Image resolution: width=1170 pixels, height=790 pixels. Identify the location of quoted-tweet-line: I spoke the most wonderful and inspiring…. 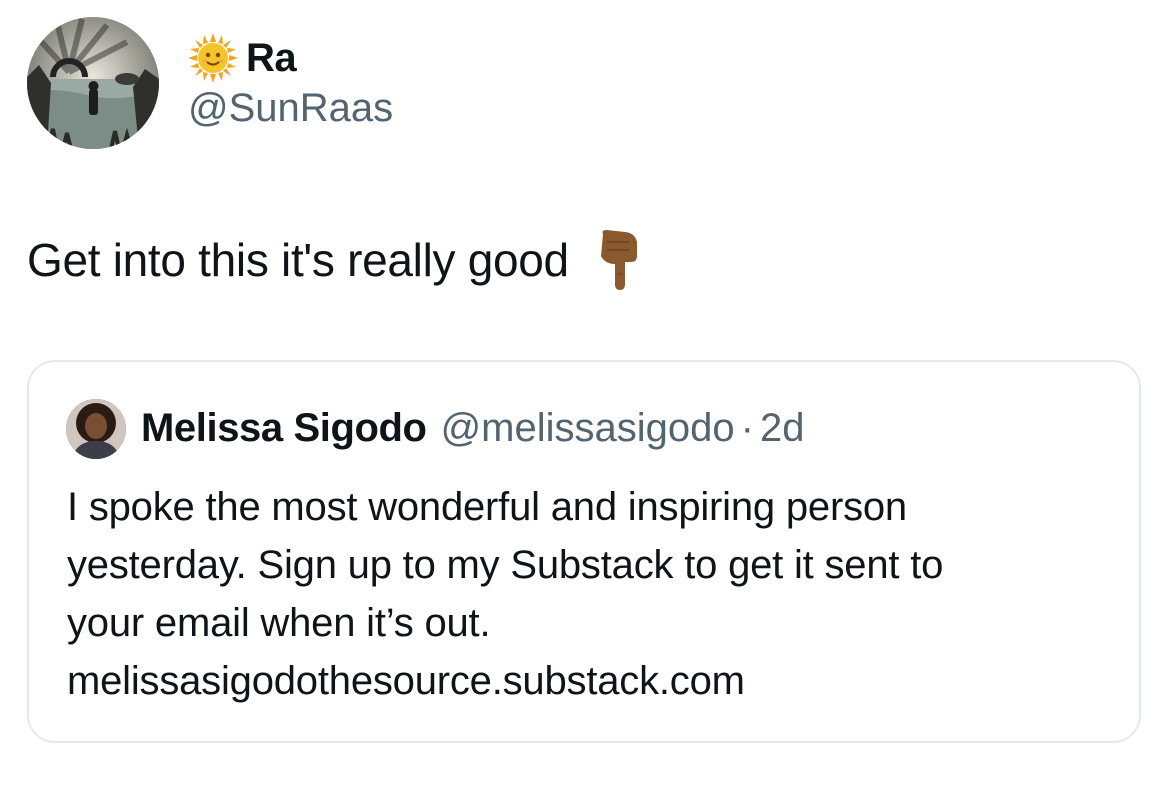
(487, 507).